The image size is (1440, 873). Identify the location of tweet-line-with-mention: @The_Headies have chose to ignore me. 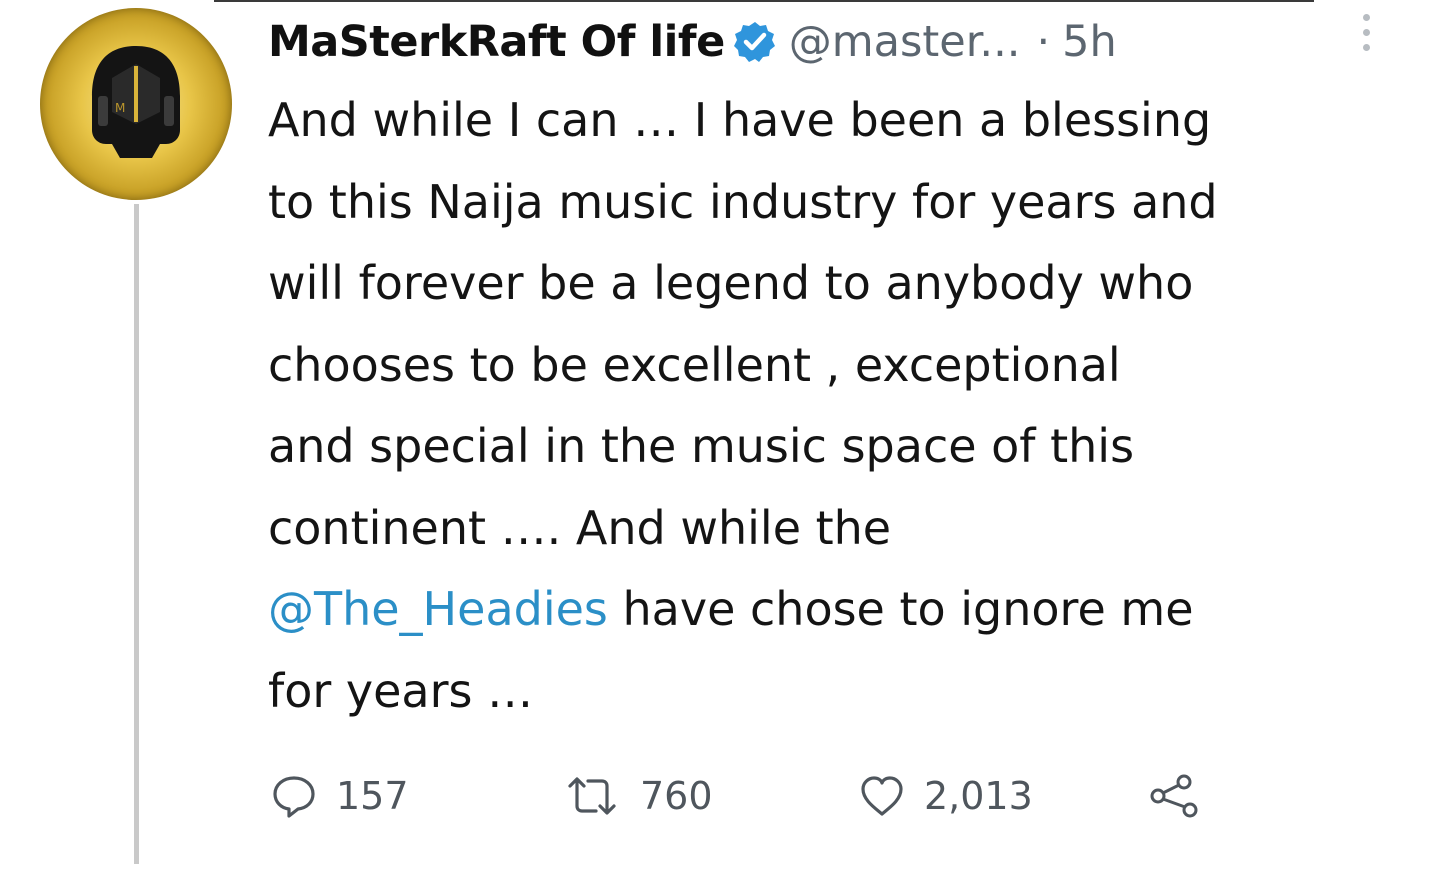
(843, 610).